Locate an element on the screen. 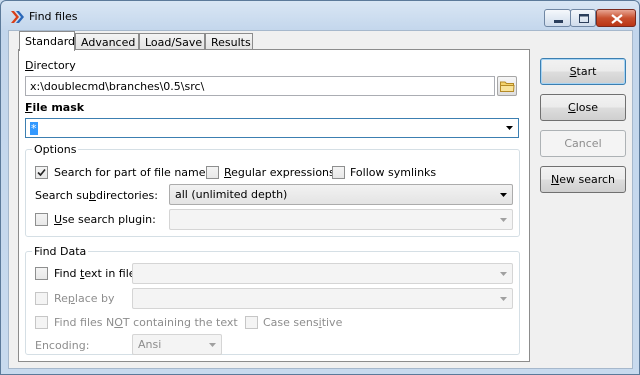 Image resolution: width=640 pixels, height=375 pixels. folder-icon is located at coordinates (507, 86).